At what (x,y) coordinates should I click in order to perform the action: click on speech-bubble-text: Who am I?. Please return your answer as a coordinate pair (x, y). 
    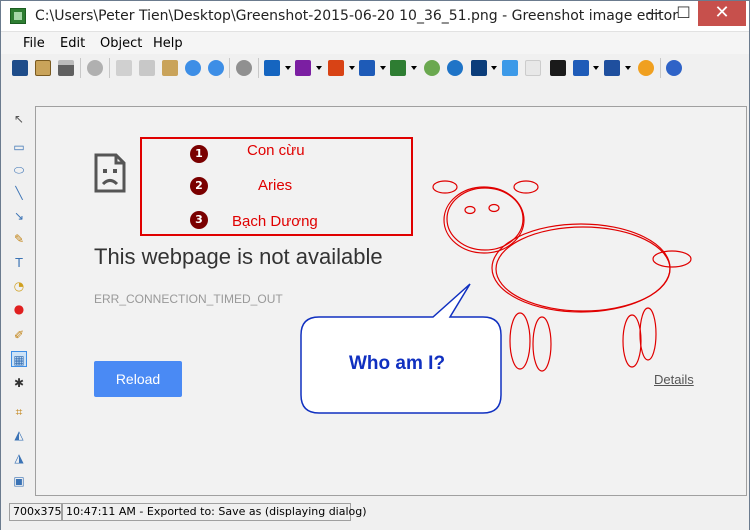
    Looking at the image, I should click on (397, 364).